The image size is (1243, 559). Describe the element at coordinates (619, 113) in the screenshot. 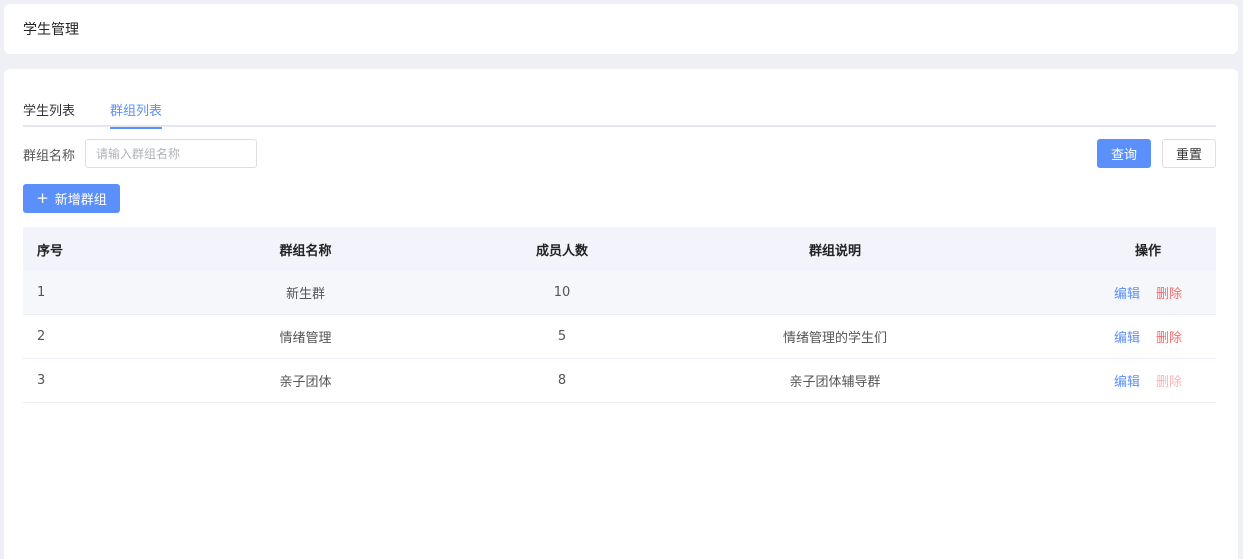

I see `tab-bar: 学生列表 群组列表` at that location.